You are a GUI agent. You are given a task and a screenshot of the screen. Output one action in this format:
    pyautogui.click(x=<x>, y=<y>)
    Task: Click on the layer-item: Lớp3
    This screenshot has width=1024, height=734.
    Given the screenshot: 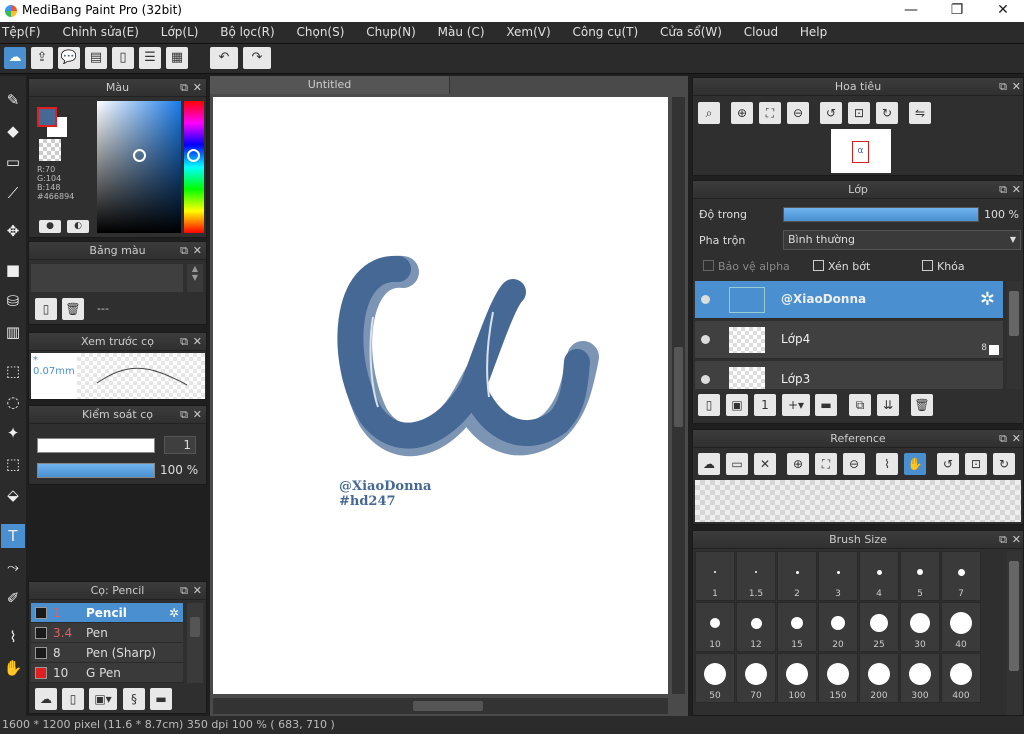 What is the action you would take?
    pyautogui.click(x=849, y=375)
    